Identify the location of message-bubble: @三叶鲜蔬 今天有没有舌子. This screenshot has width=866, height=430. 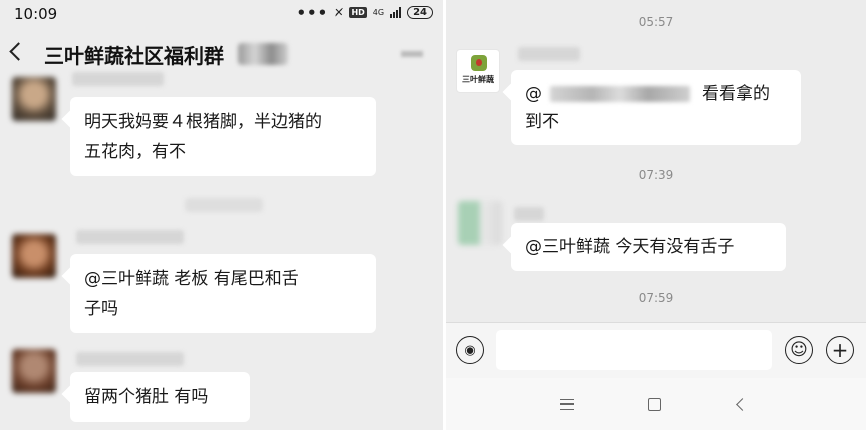
(648, 247).